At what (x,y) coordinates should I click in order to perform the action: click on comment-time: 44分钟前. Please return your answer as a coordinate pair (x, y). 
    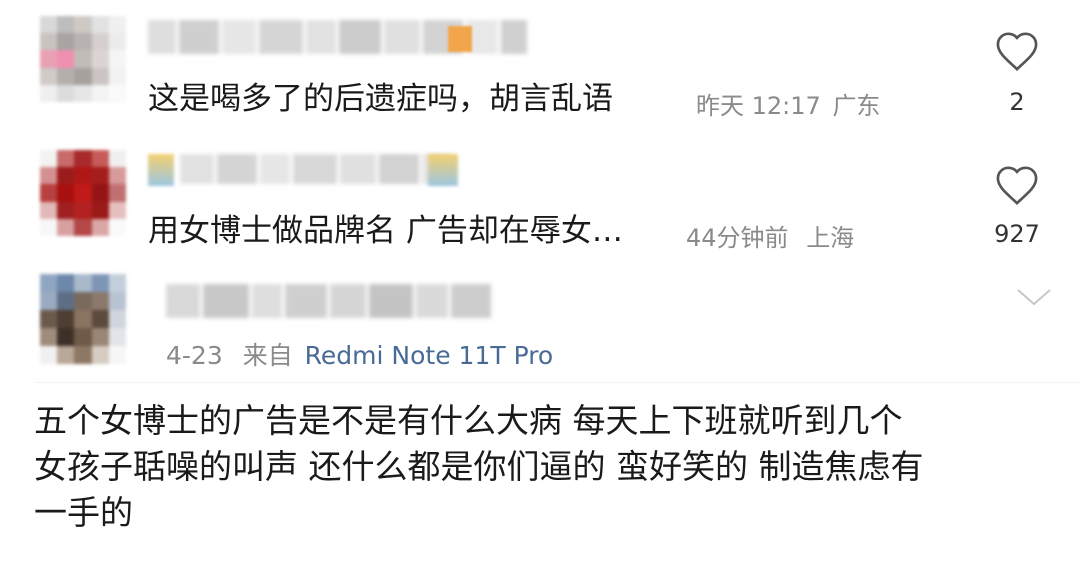
    Looking at the image, I should click on (737, 238).